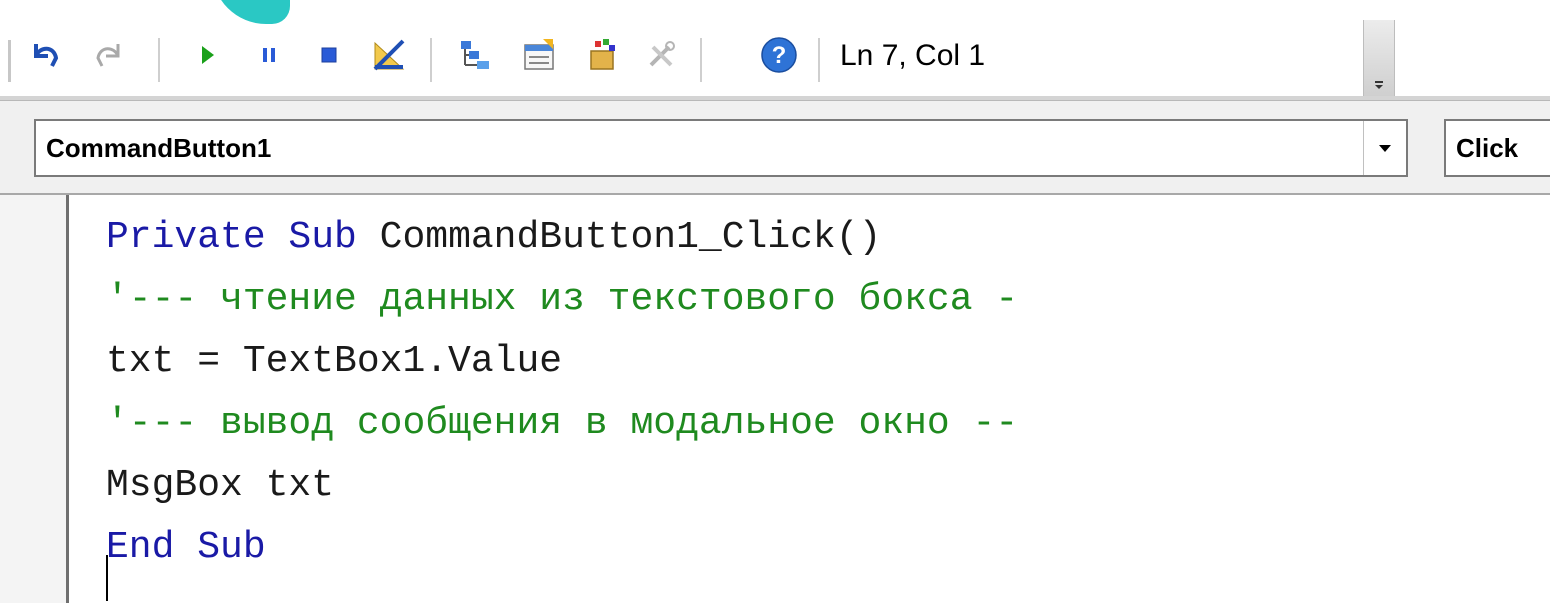 The height and width of the screenshot is (603, 1550). I want to click on code-line: '--- чтение данных из текстового бокса -, so click(562, 300).